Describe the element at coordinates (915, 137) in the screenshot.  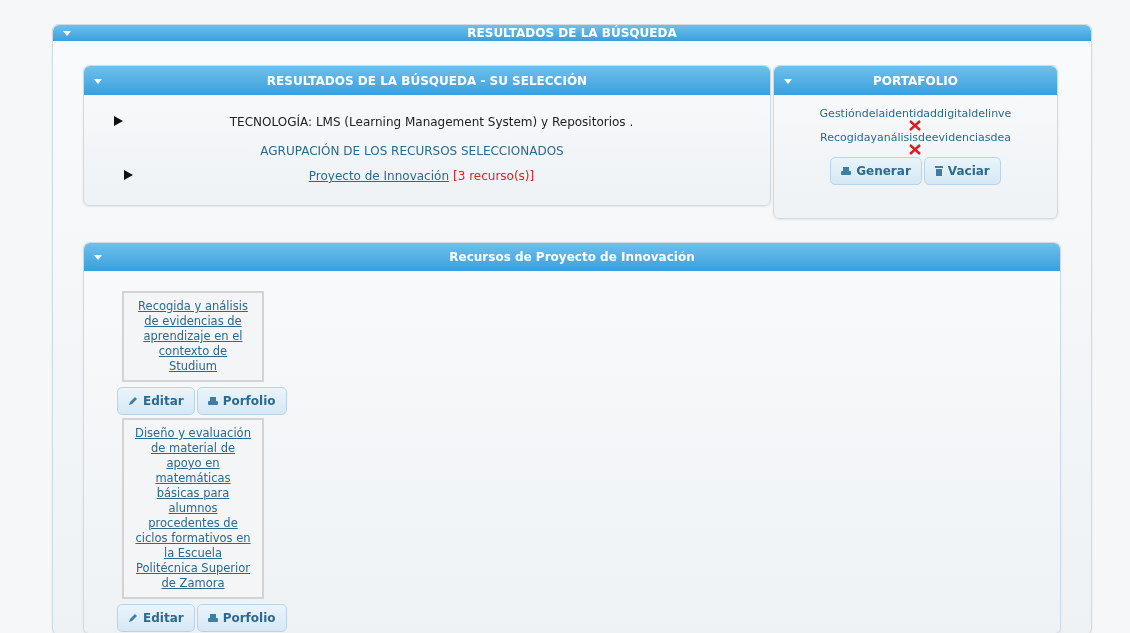
I see `portfolio-item: Recogidayanálisisdeevidenciasdea` at that location.